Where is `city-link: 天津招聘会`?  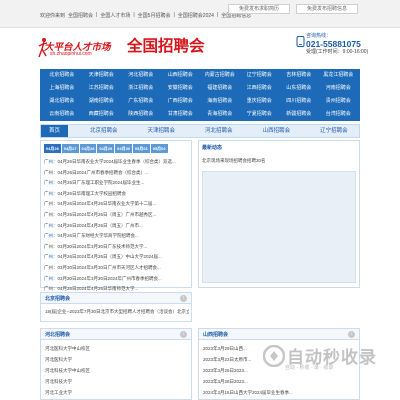
city-link: 天津招聘会 is located at coordinates (102, 75).